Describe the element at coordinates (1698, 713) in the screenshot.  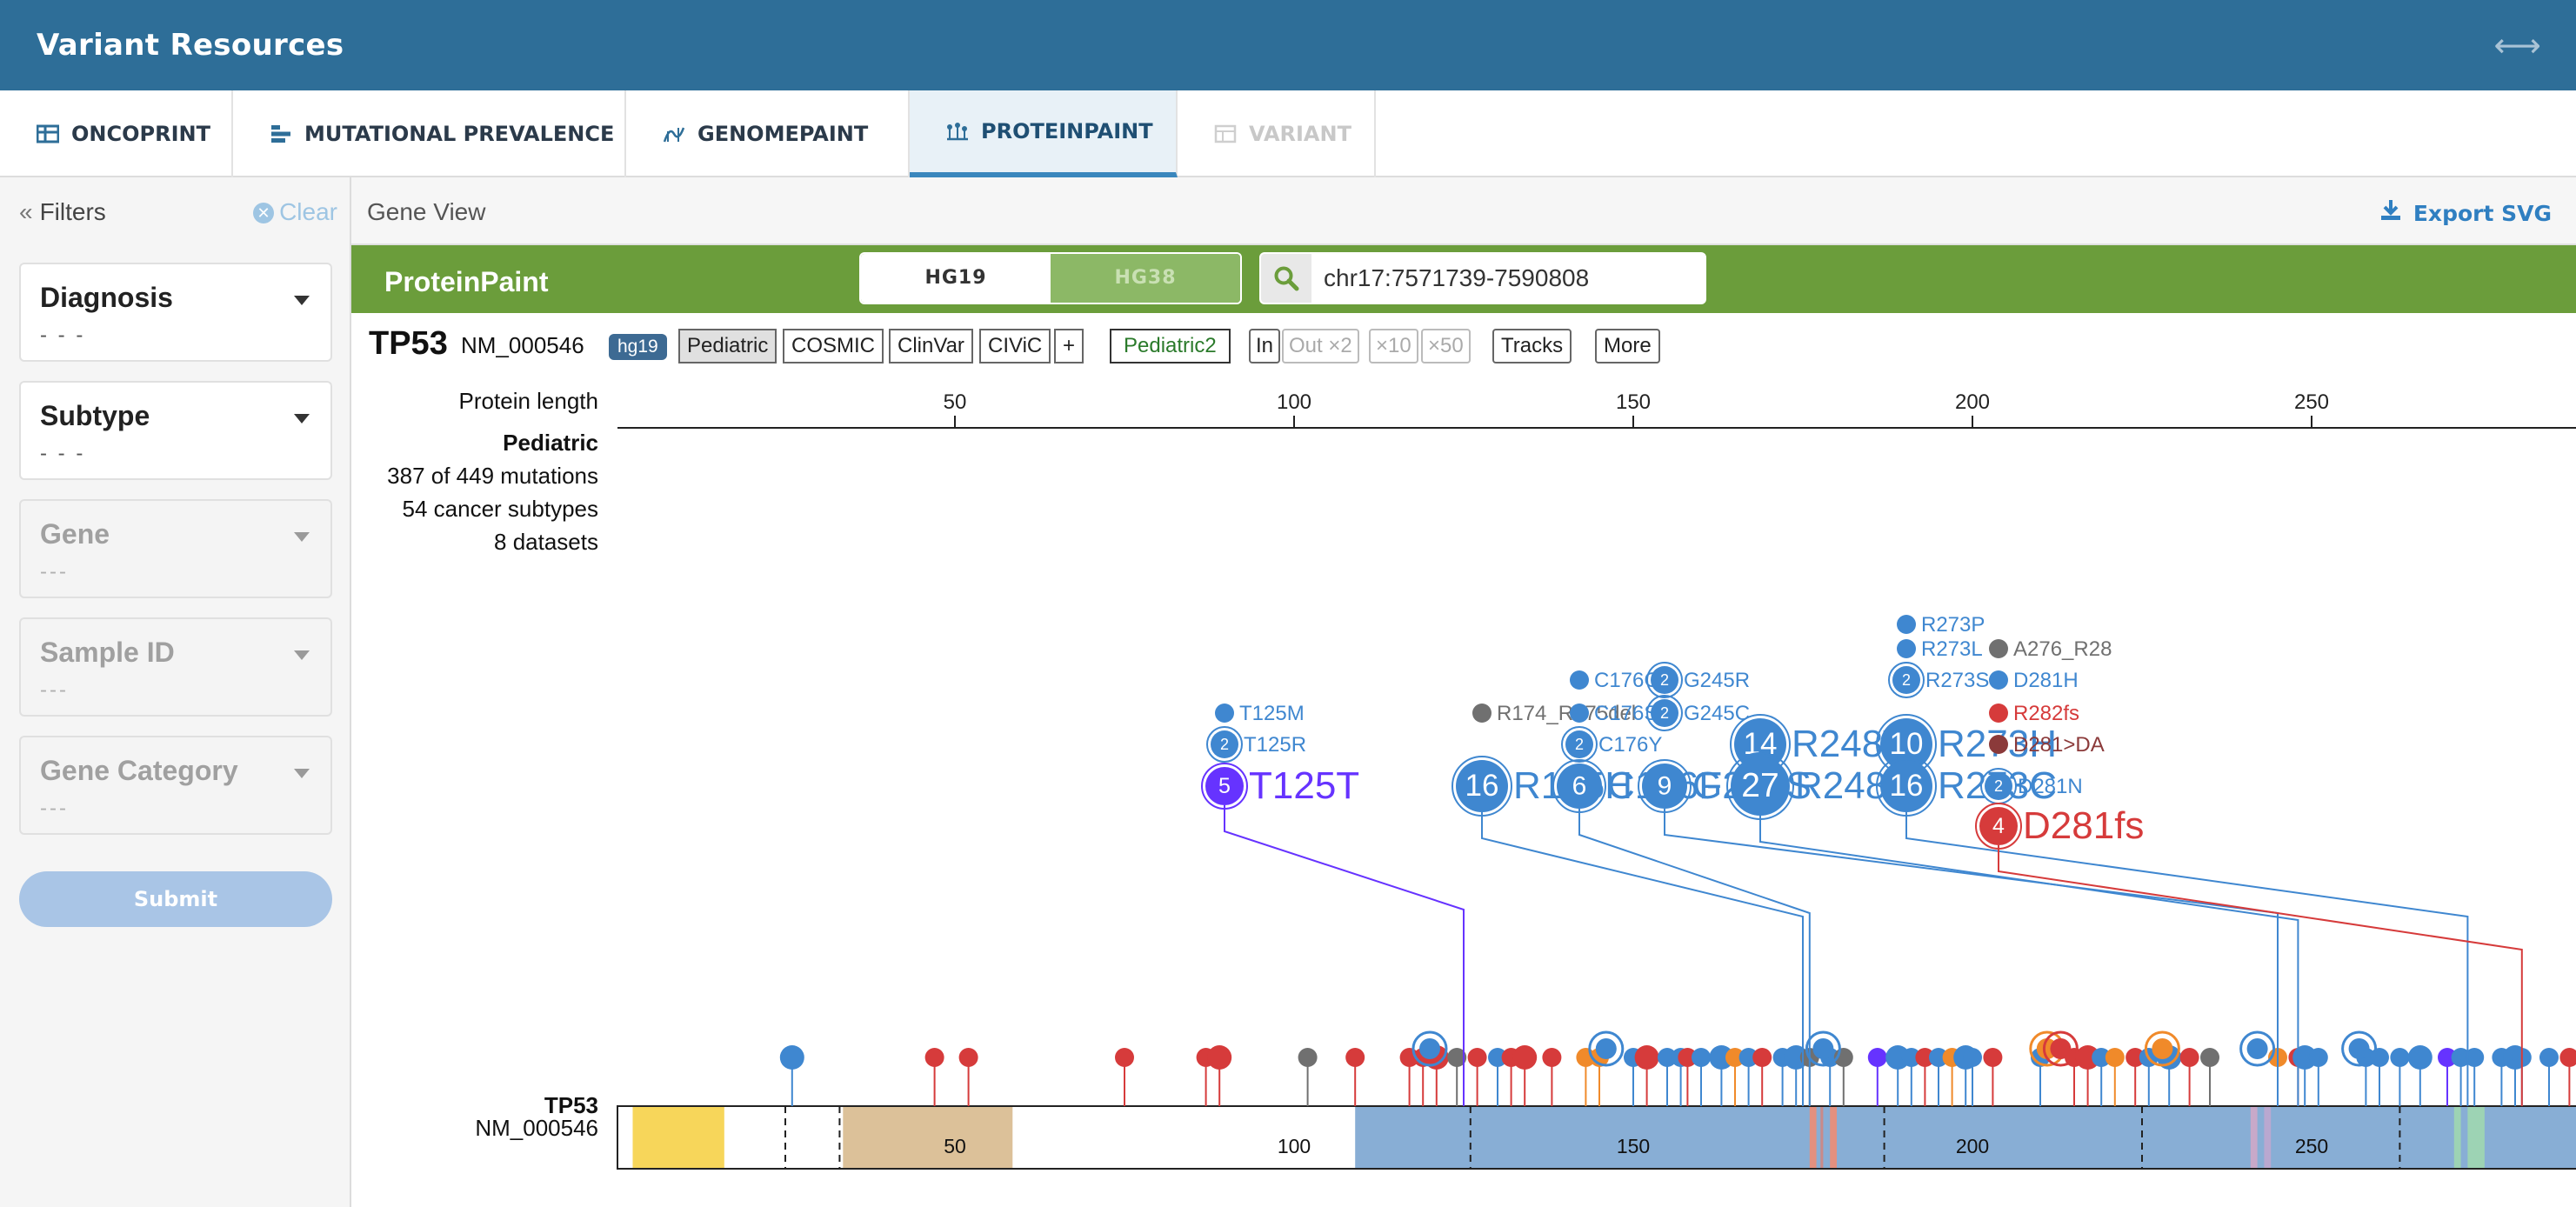
I see `mutation-g245c: 2 G245C` at that location.